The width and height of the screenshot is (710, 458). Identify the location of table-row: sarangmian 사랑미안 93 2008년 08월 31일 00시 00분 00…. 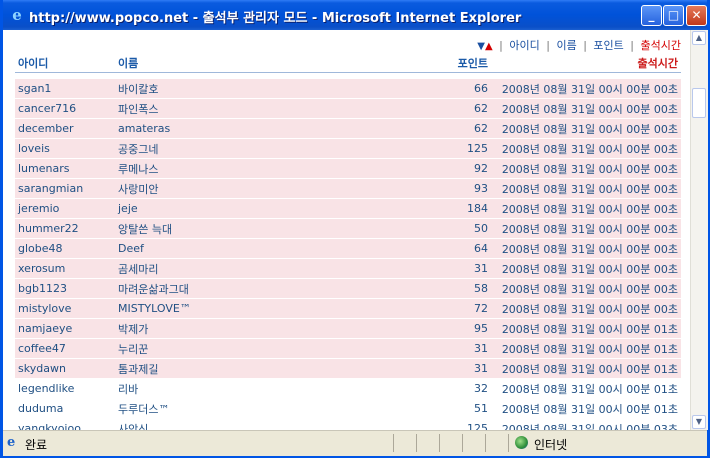
(348, 188).